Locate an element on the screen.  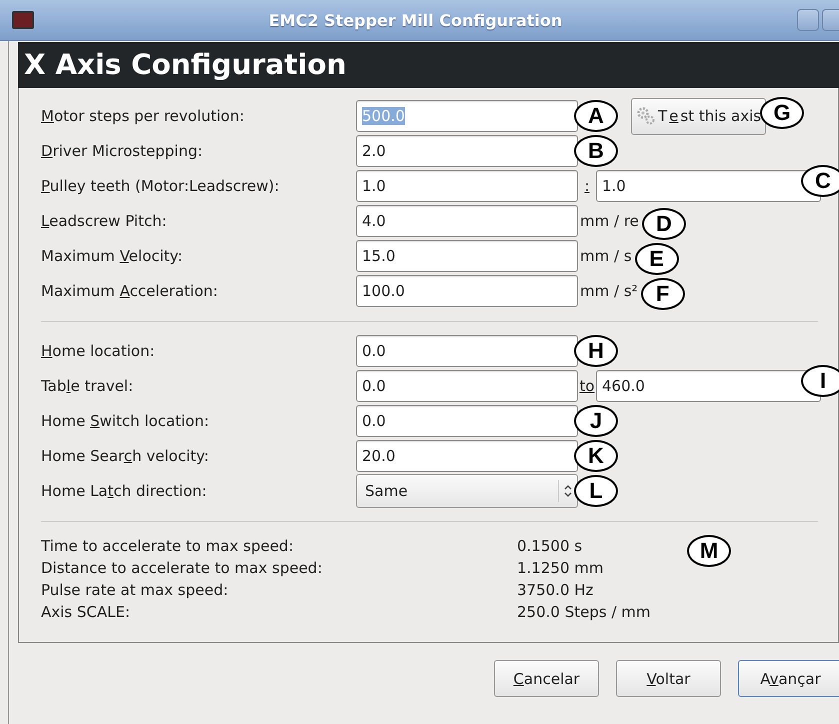
field-label: Home Latch direction: is located at coordinates (124, 491).